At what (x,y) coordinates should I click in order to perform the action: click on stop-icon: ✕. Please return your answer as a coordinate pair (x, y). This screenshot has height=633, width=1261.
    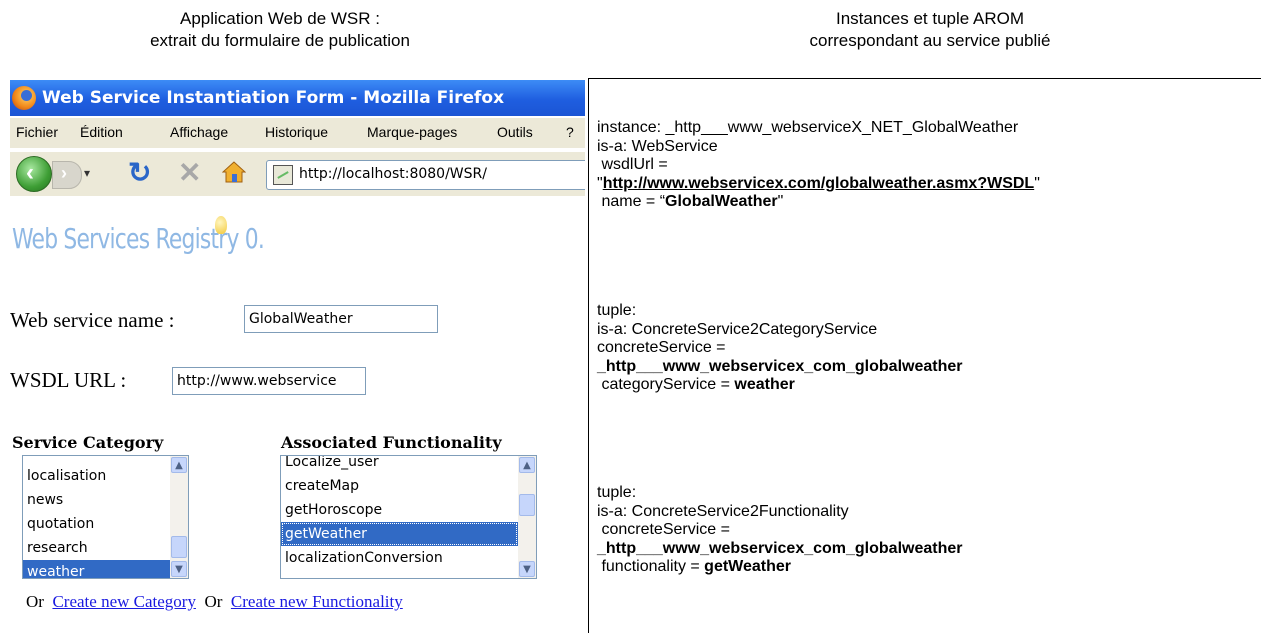
    Looking at the image, I should click on (189, 172).